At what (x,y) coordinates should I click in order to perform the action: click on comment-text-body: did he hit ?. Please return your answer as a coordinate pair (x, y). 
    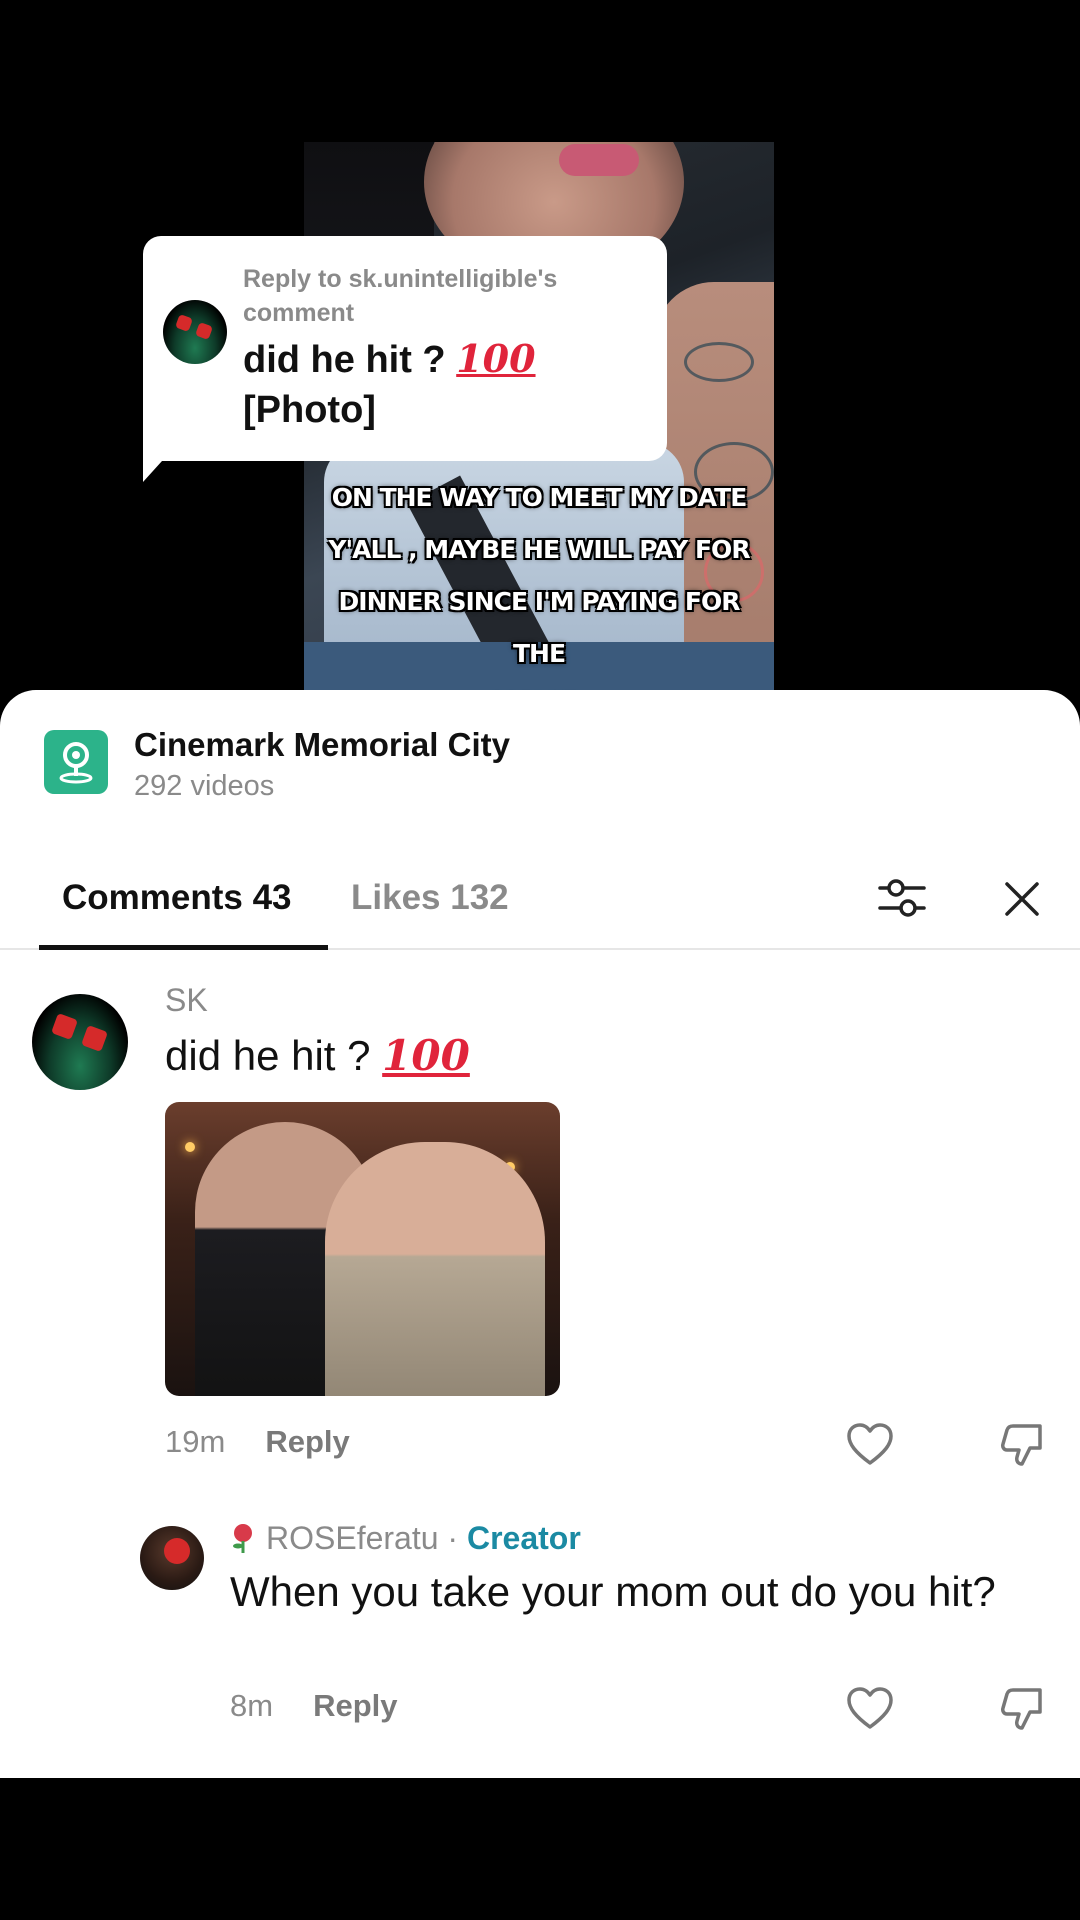
    Looking at the image, I should click on (268, 1055).